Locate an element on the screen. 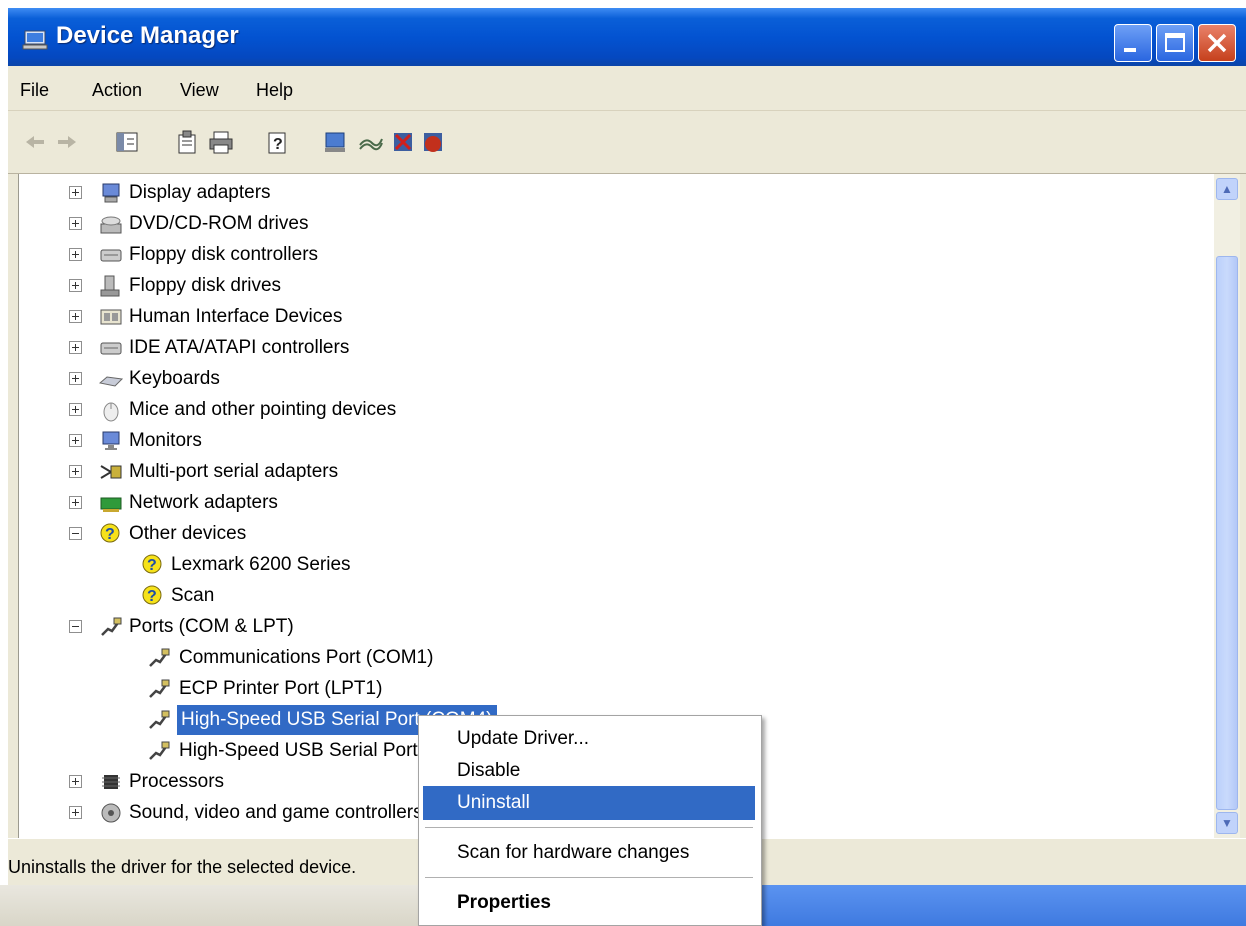 The height and width of the screenshot is (926, 1246). menu-disable: Disable is located at coordinates (589, 771).